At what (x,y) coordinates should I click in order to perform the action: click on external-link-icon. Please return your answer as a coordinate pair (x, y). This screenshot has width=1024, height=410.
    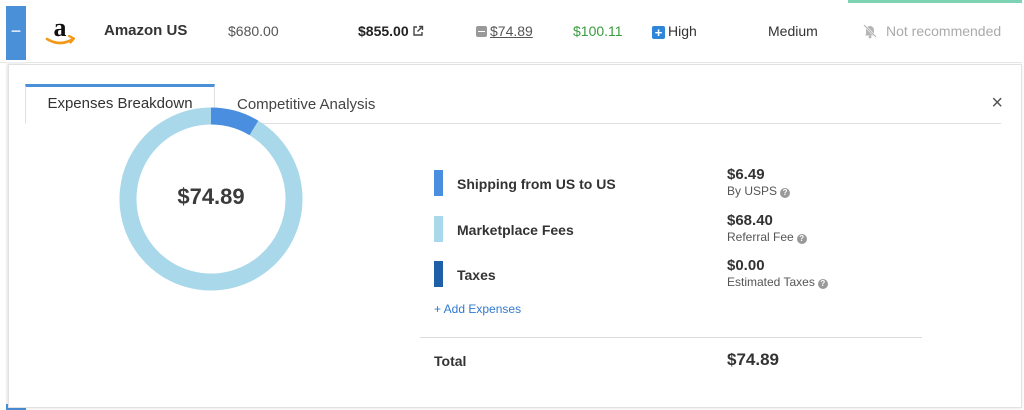
    Looking at the image, I should click on (418, 32).